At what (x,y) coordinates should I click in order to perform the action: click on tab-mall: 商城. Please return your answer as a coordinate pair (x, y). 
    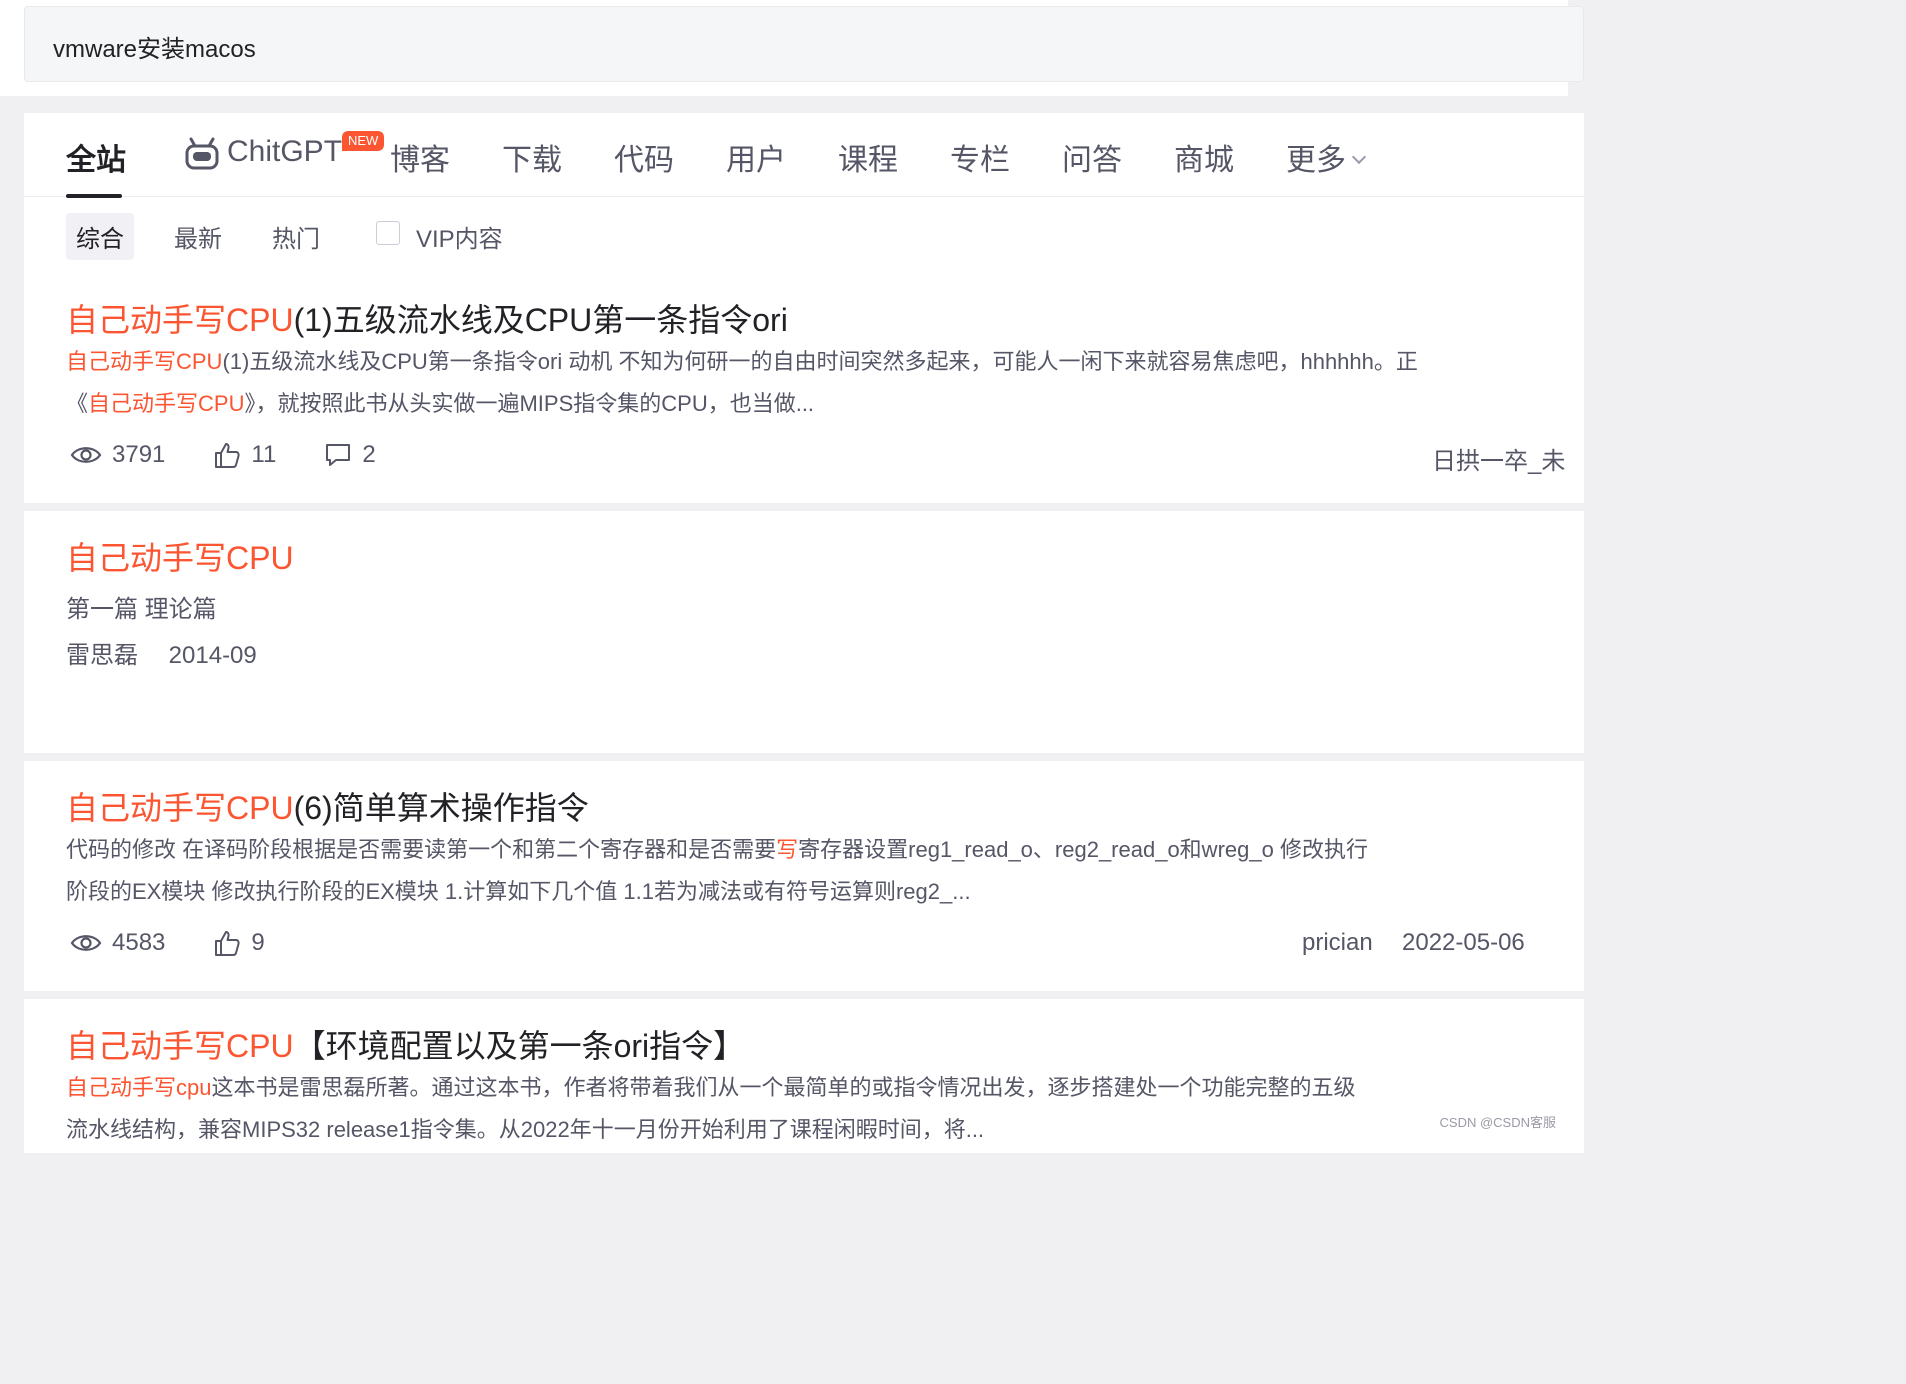
    Looking at the image, I should click on (1204, 157).